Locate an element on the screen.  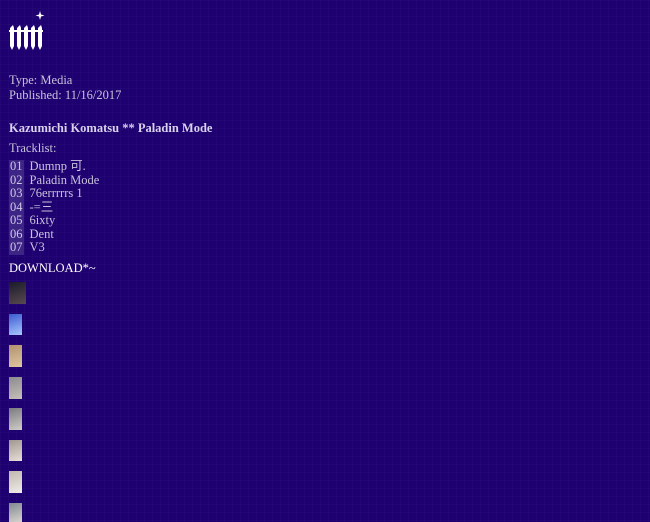
track-item: 04 -=三 is located at coordinates (54, 206).